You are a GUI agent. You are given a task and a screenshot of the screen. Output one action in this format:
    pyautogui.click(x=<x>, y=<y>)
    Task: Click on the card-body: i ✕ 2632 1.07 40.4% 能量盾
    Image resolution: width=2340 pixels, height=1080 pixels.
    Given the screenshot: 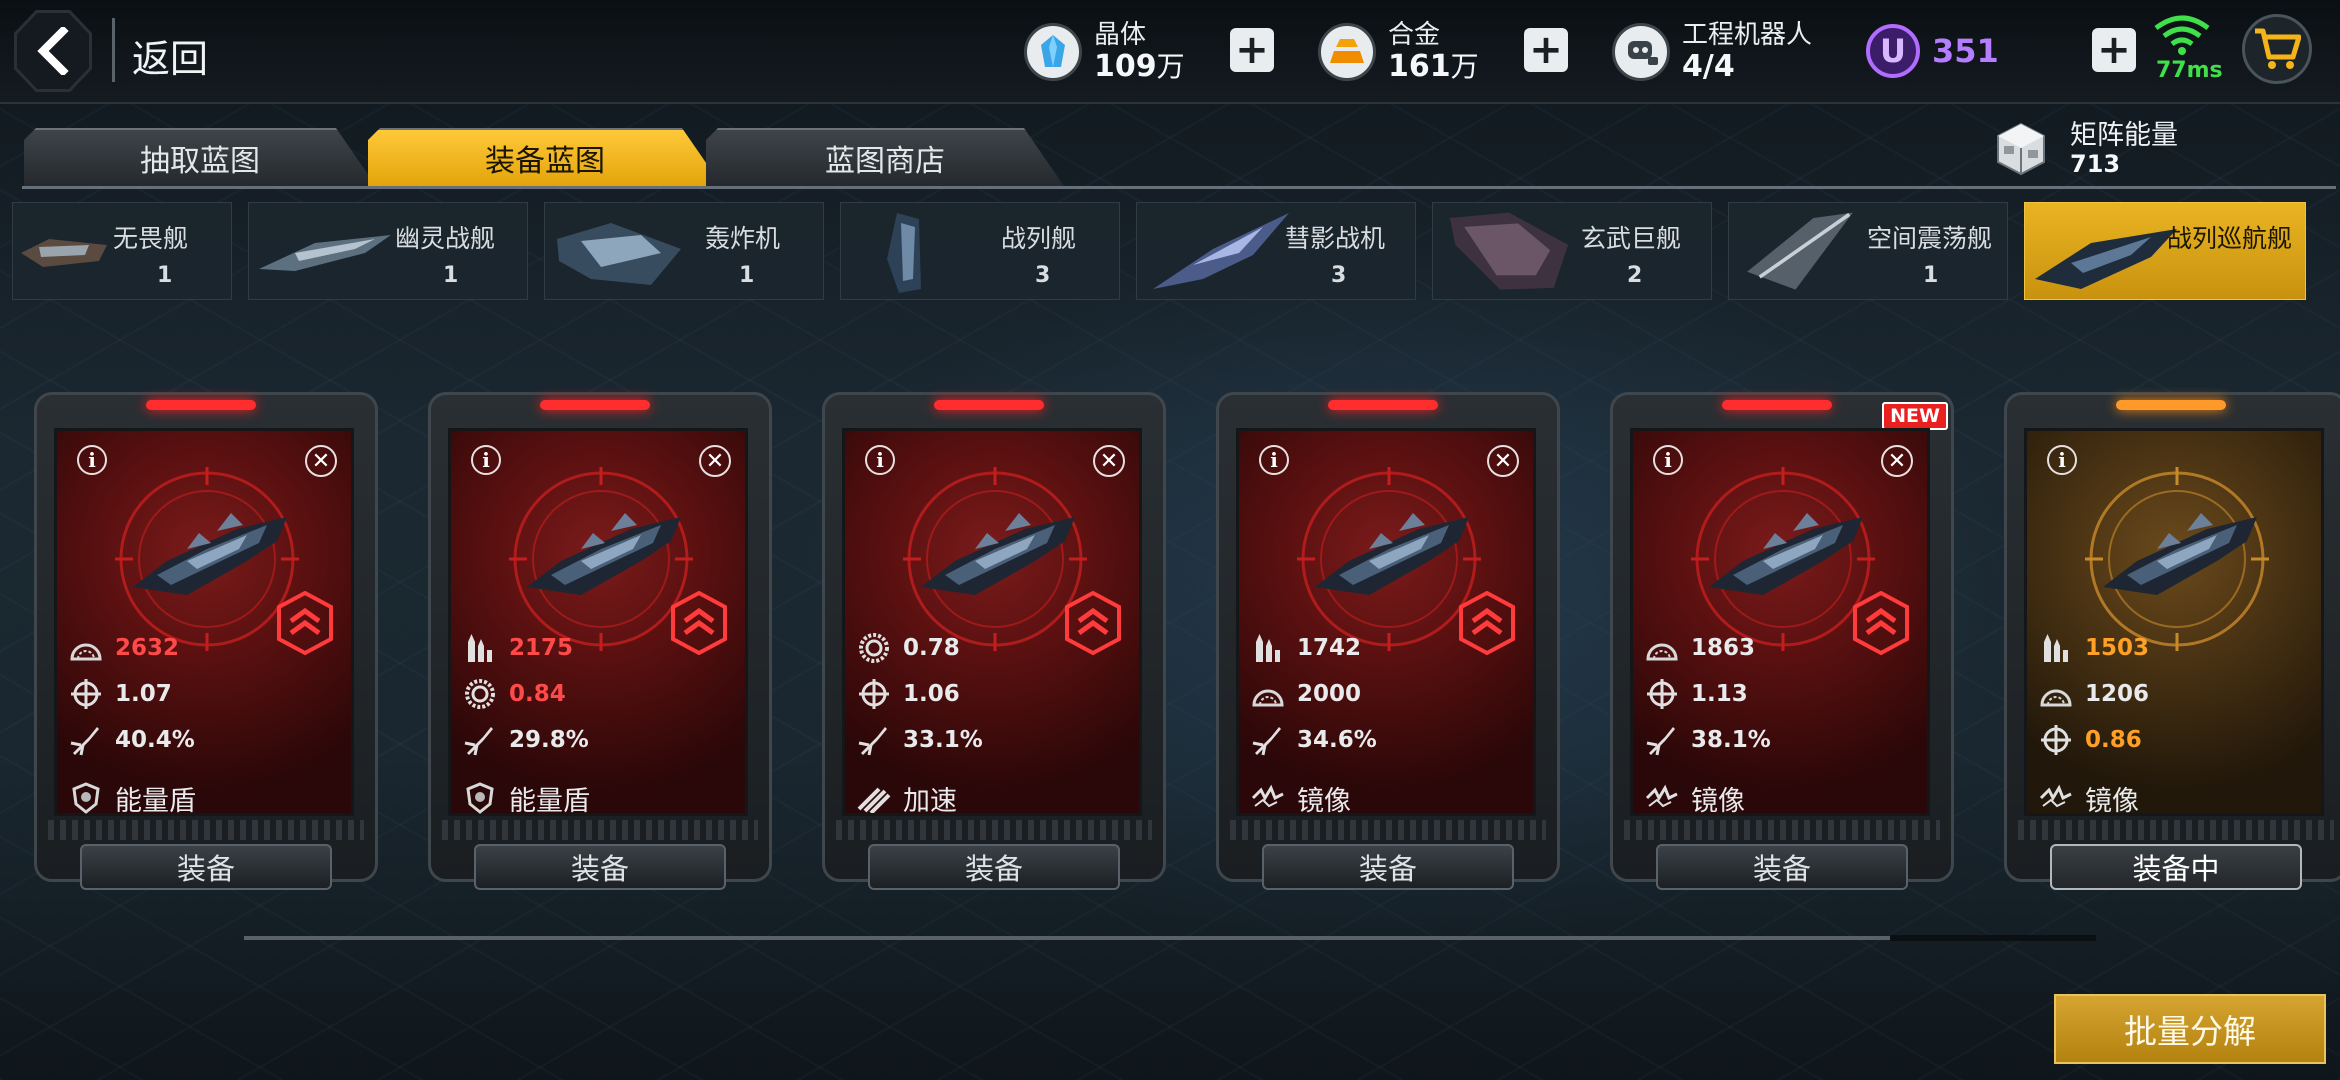 What is the action you would take?
    pyautogui.click(x=204, y=622)
    